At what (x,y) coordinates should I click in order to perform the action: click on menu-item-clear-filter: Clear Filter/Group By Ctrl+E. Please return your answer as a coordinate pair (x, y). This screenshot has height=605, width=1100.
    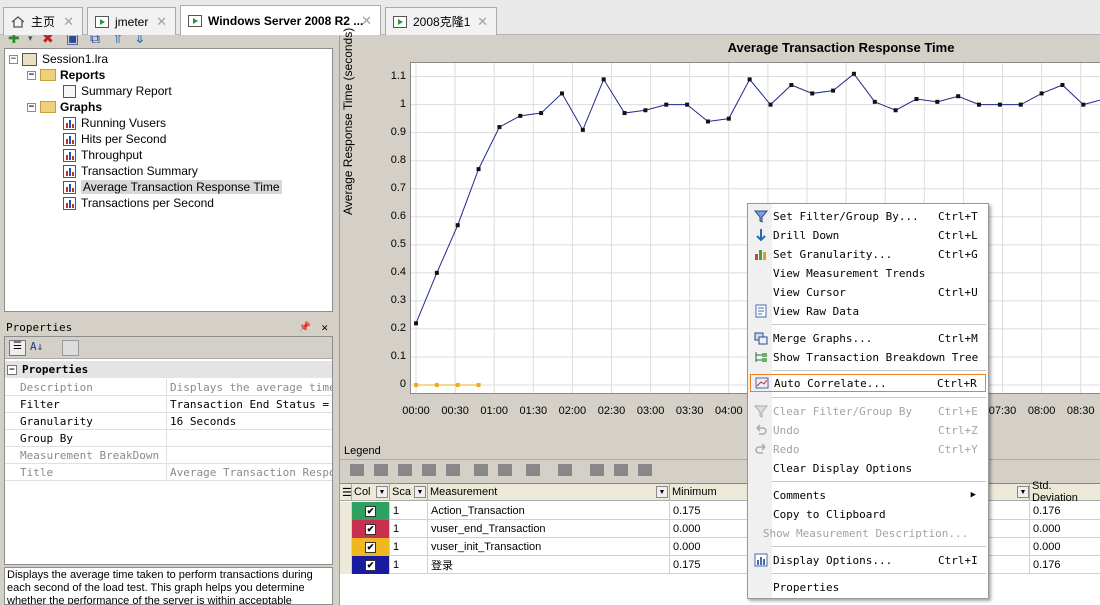
    Looking at the image, I should click on (868, 411).